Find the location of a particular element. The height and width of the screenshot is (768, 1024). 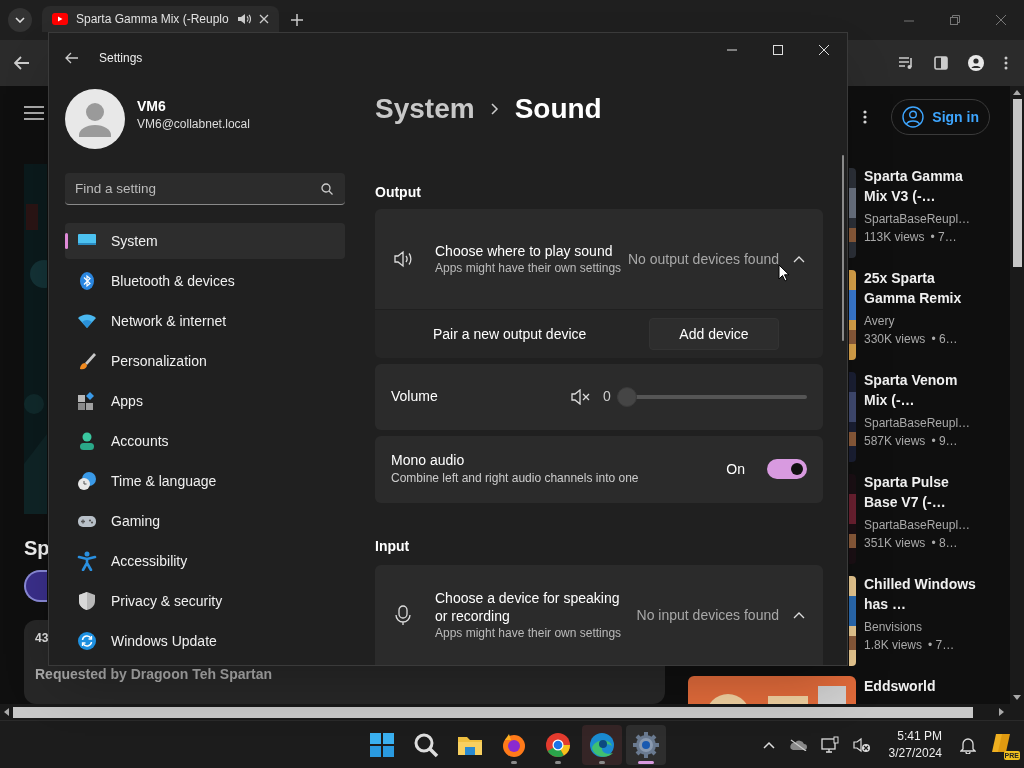

edge-icon is located at coordinates (602, 744).